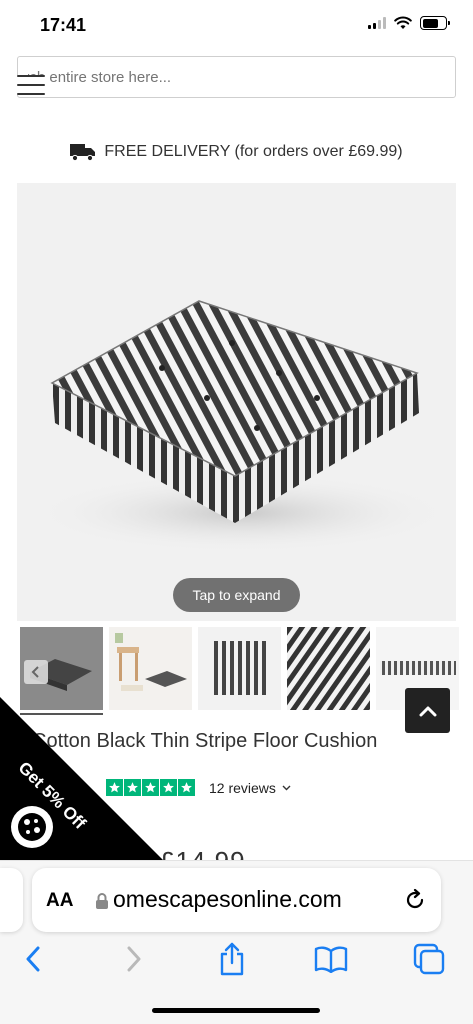 The width and height of the screenshot is (473, 1024). What do you see at coordinates (186, 787) in the screenshot?
I see `star-icon` at bounding box center [186, 787].